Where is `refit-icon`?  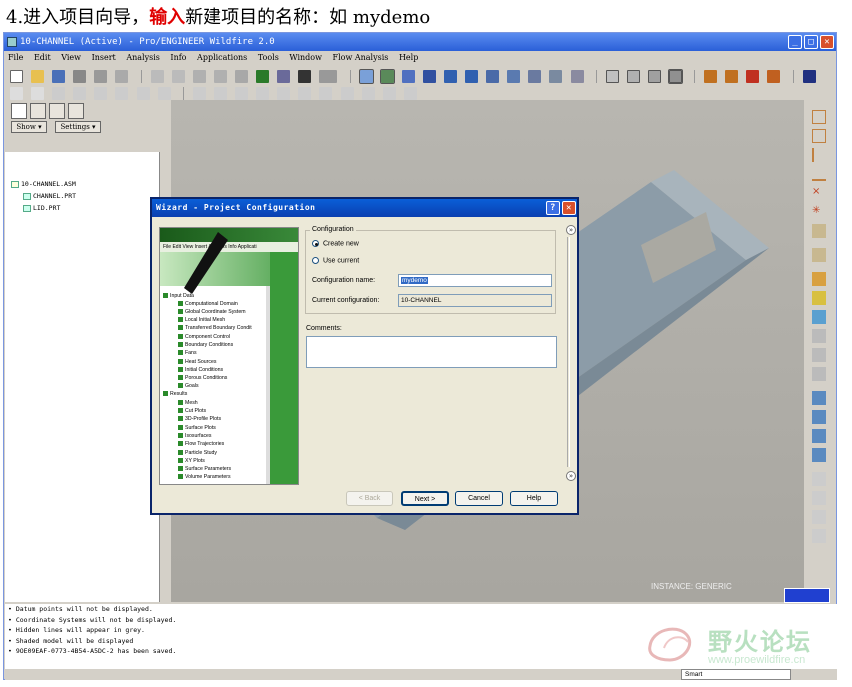 refit-icon is located at coordinates (493, 76).